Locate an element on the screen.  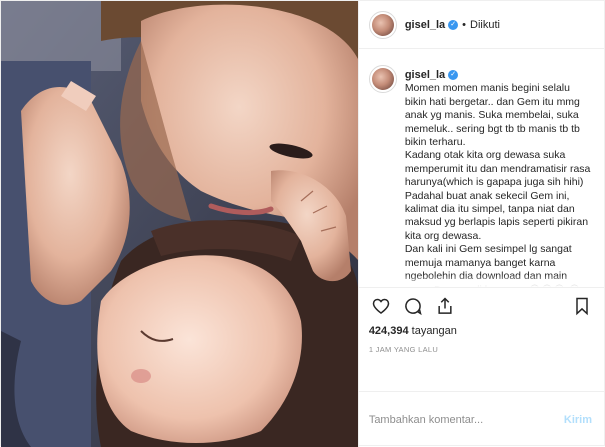
post-comment-button: Kirim is located at coordinates (578, 420).